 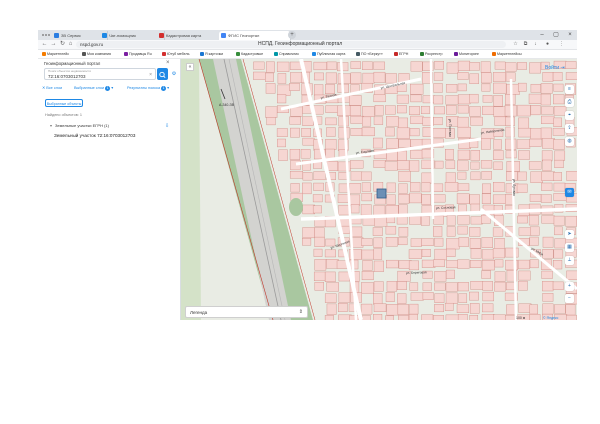 I want to click on selected-objects-button: Выбранные объекты, so click(x=64, y=103).